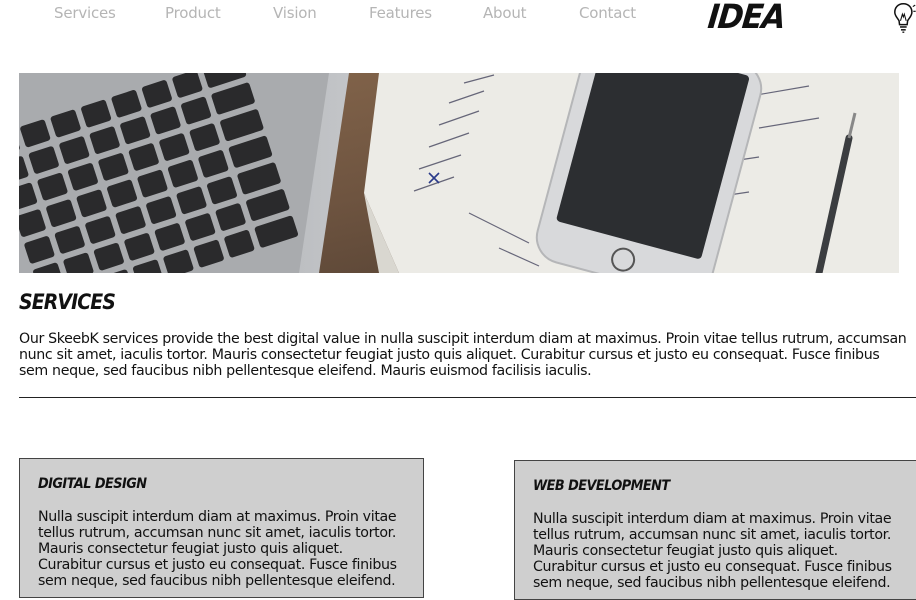 Image resolution: width=916 pixels, height=600 pixels. What do you see at coordinates (601, 486) in the screenshot?
I see `card-title: Web Development` at bounding box center [601, 486].